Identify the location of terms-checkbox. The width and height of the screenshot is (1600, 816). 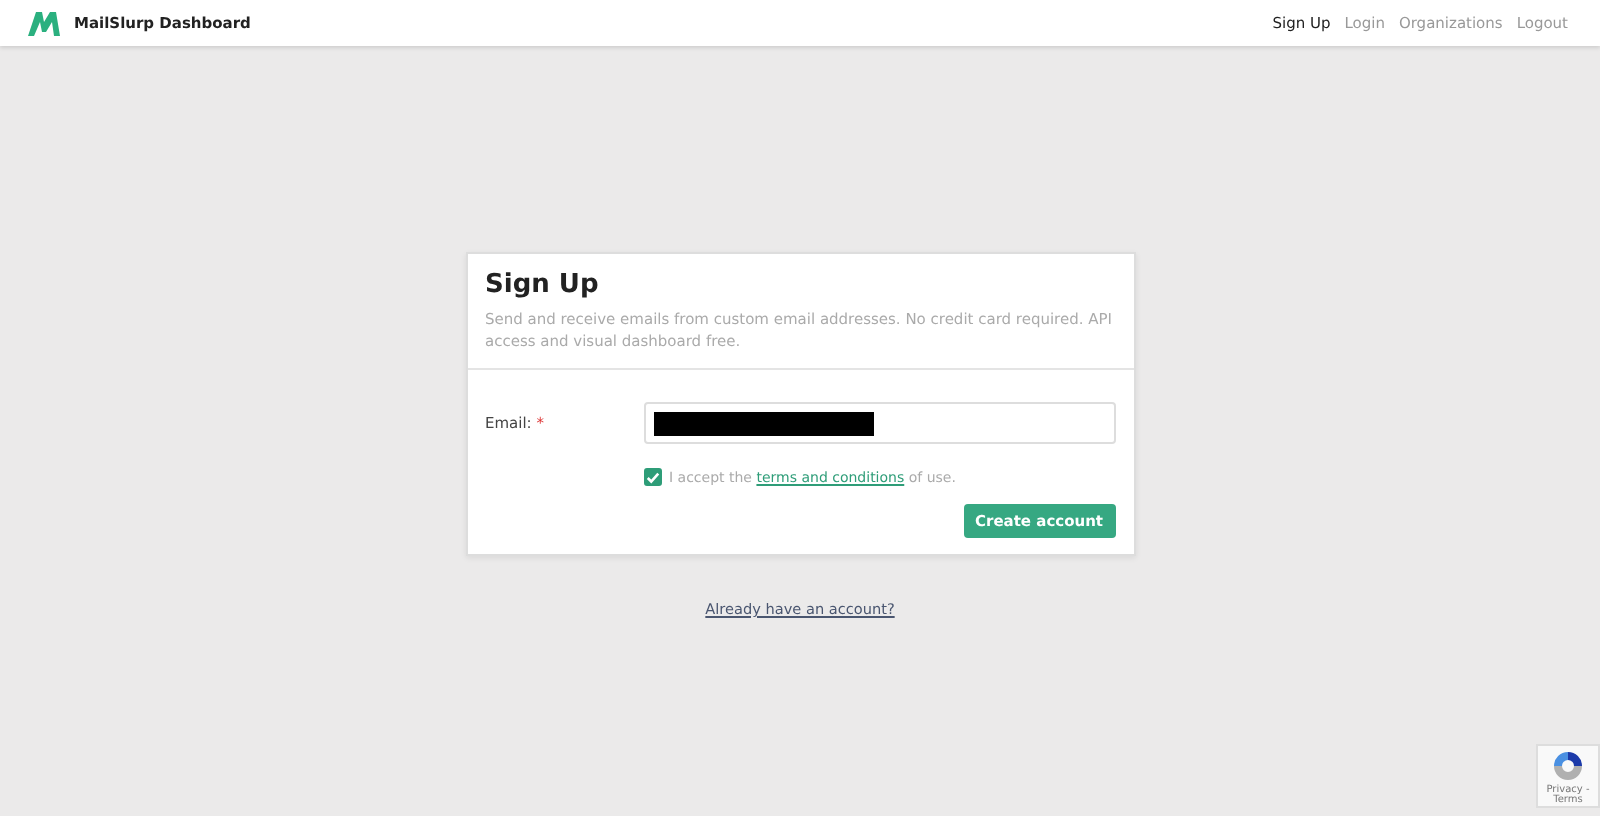
(652, 477).